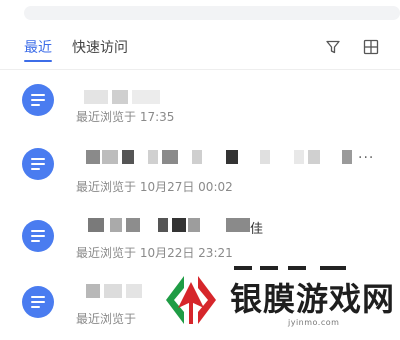 Image resolution: width=400 pixels, height=340 pixels. What do you see at coordinates (125, 117) in the screenshot?
I see `file-meta: 最近浏览于 17:35` at bounding box center [125, 117].